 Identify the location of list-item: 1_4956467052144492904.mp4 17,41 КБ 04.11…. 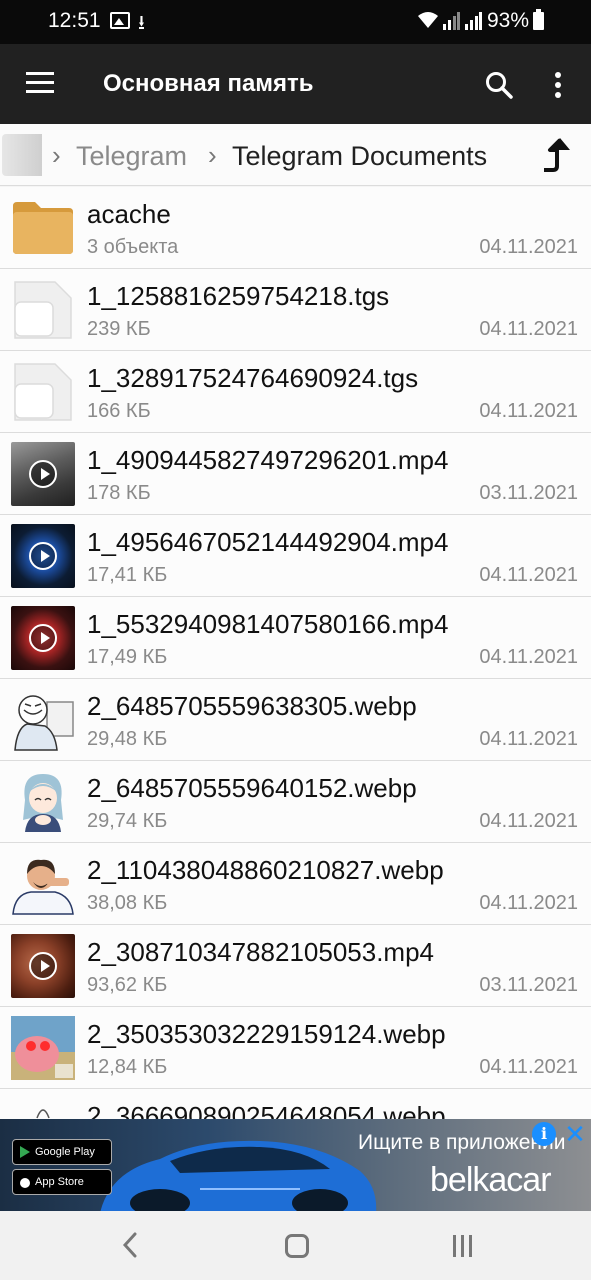
(295, 556).